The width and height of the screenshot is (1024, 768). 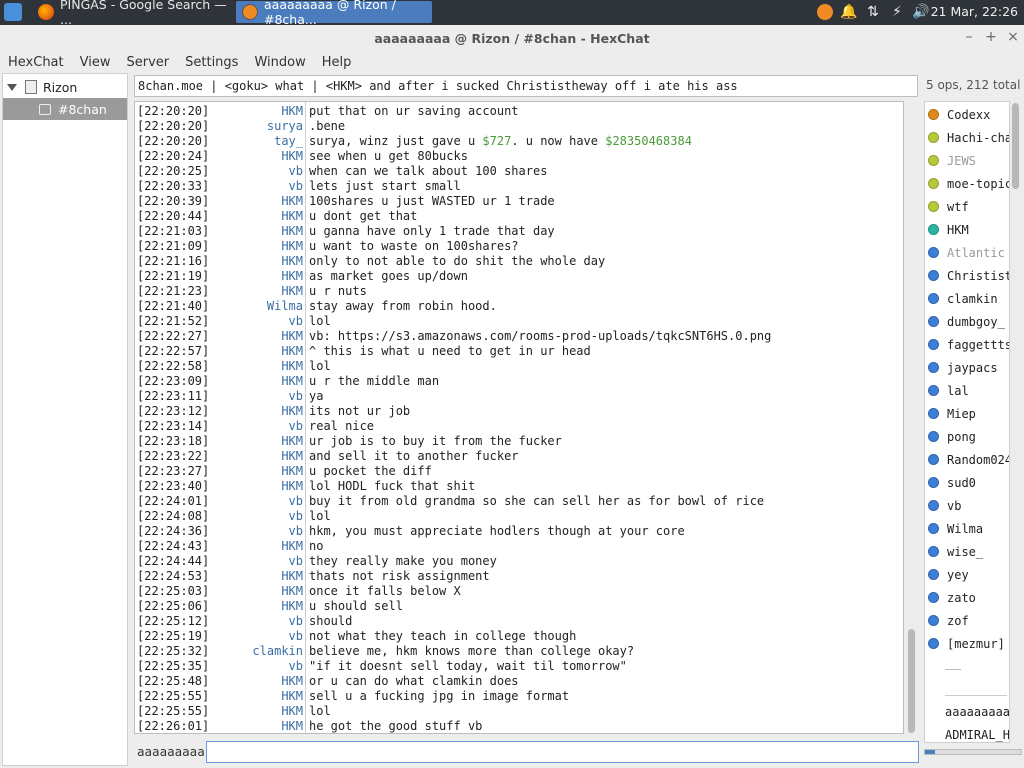 I want to click on menu-window: Window, so click(x=279, y=62).